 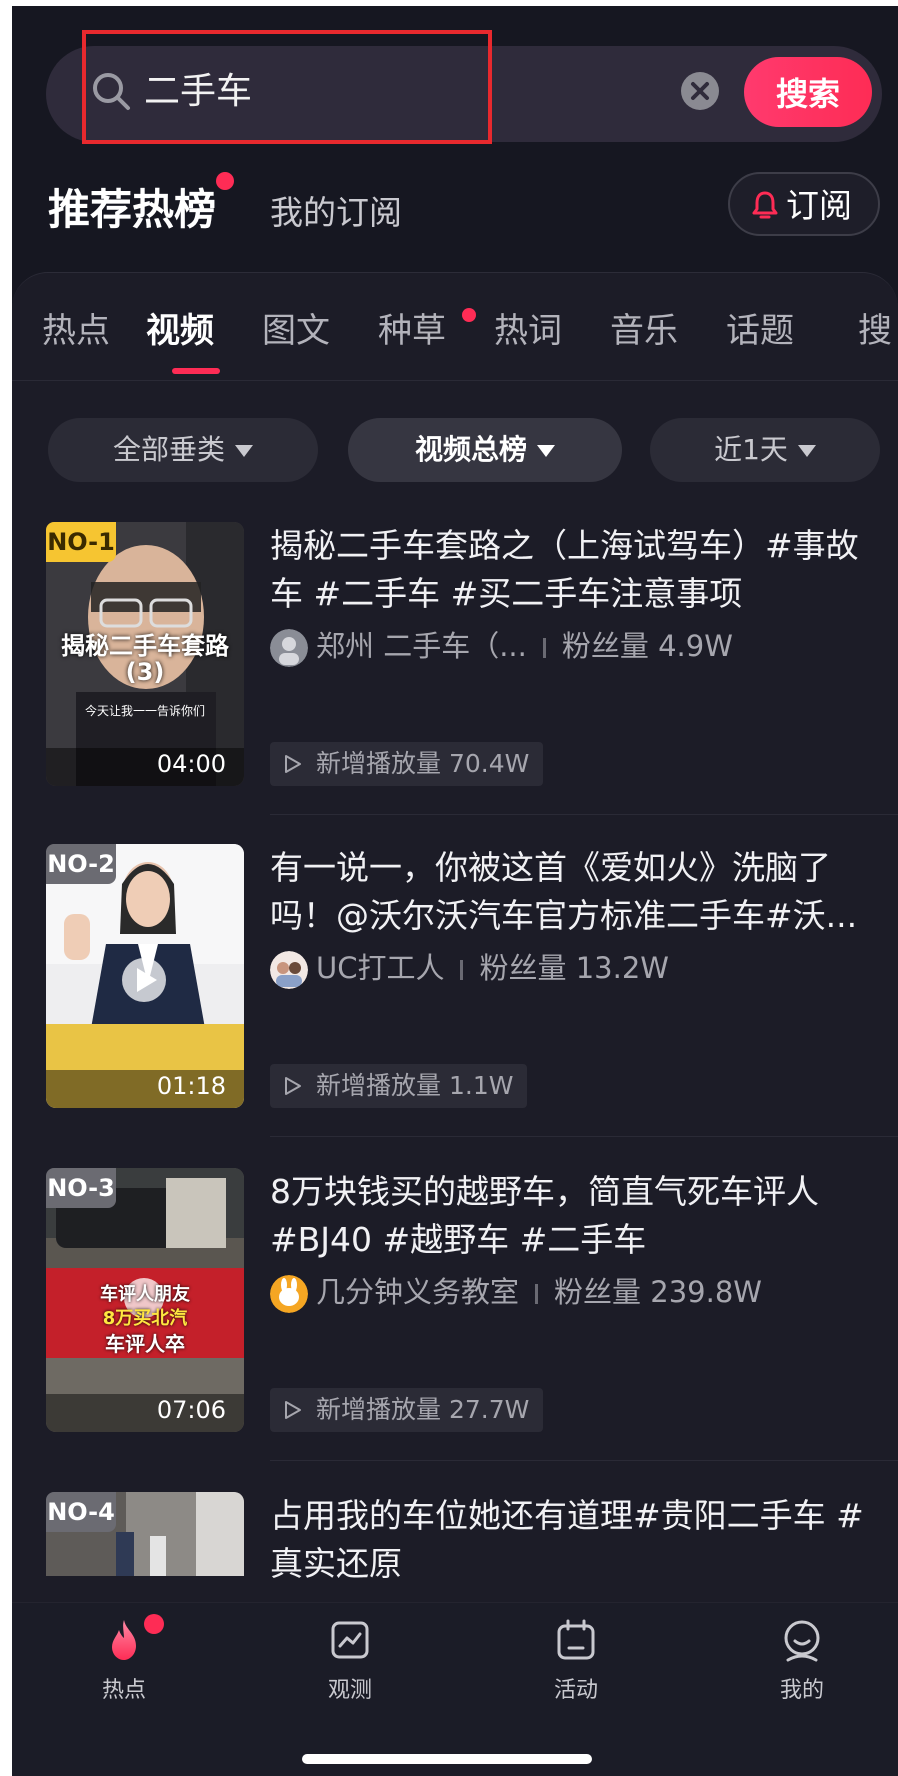 I want to click on plays-badge: 新增播放量 27.7W, so click(x=407, y=1410).